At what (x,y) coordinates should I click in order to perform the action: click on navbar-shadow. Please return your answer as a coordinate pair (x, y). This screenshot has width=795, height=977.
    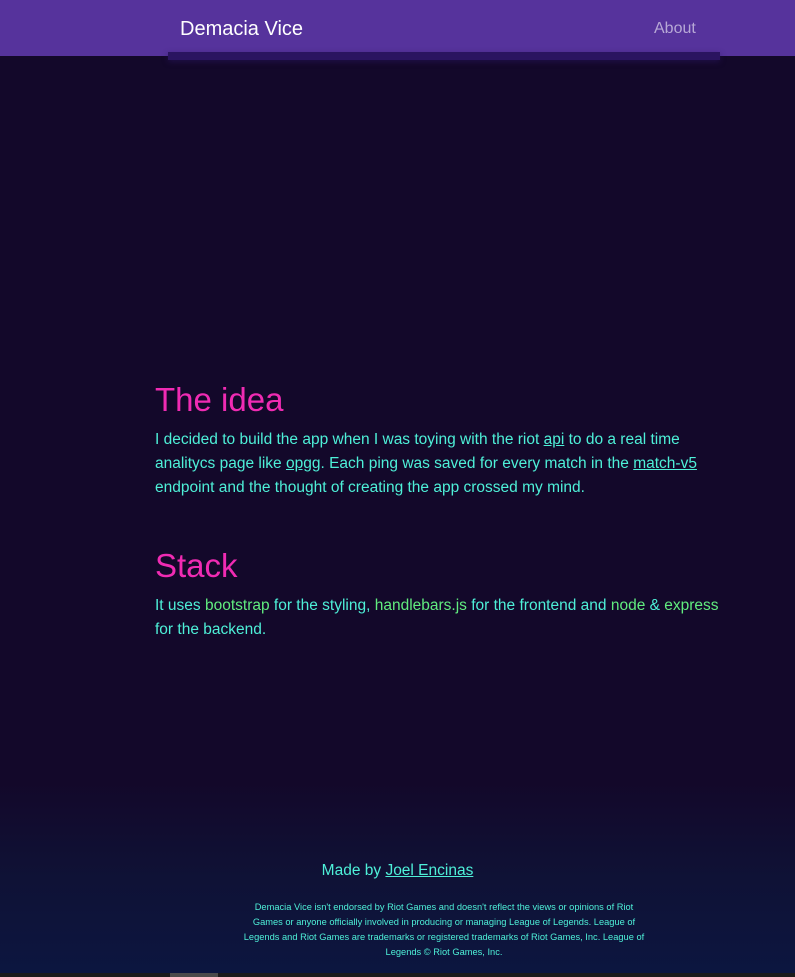
    Looking at the image, I should click on (444, 56).